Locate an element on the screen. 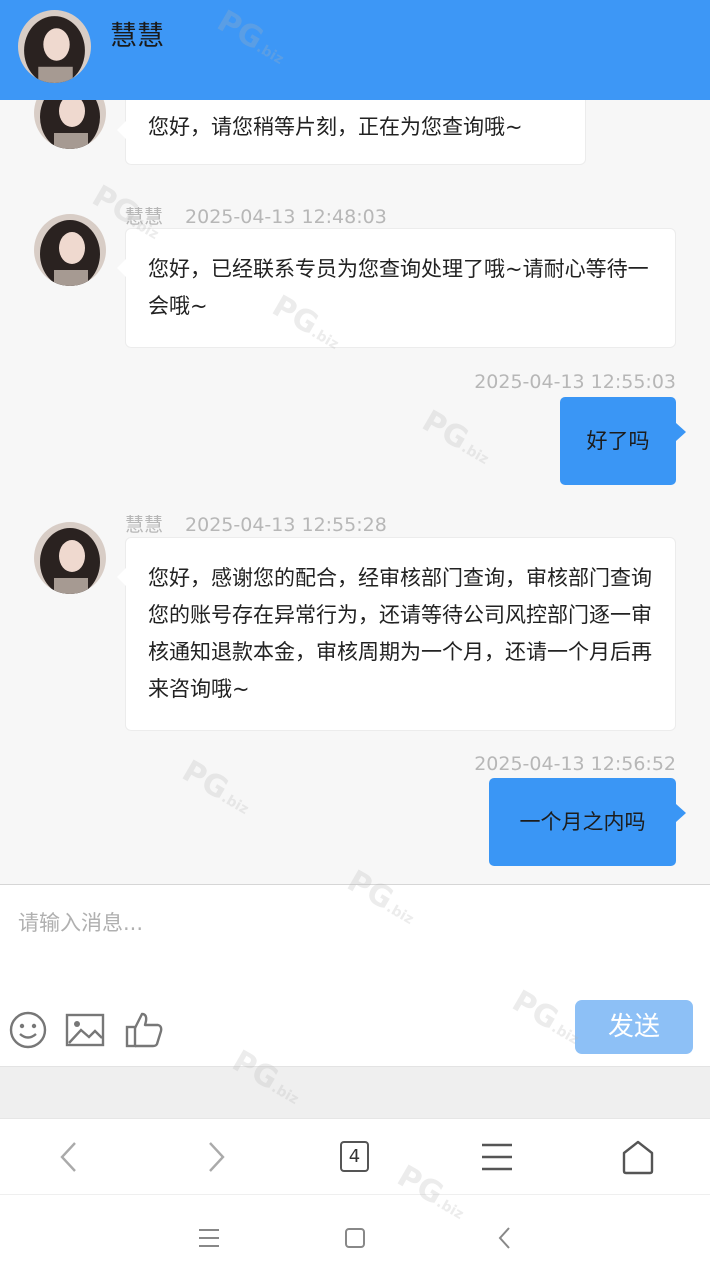  message-meta: 慧慧 2025-04-13 12:48:03 is located at coordinates (256, 215).